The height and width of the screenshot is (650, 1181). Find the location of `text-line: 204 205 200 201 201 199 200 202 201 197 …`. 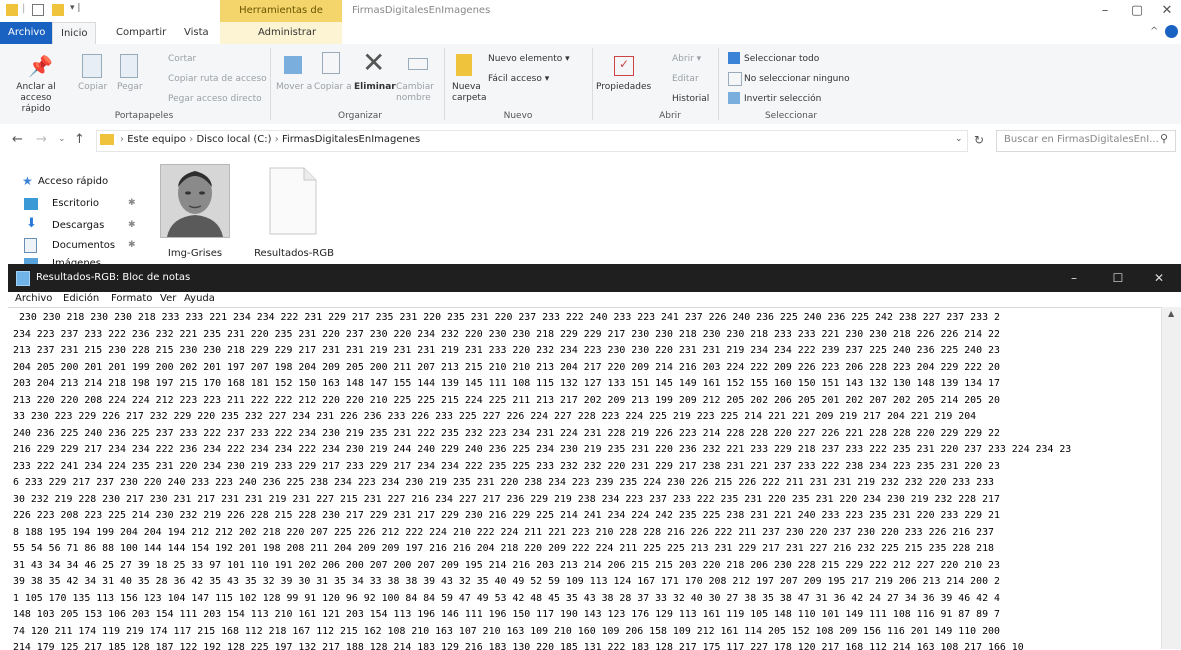

text-line: 204 205 200 201 201 199 200 202 201 197 … is located at coordinates (506, 367).